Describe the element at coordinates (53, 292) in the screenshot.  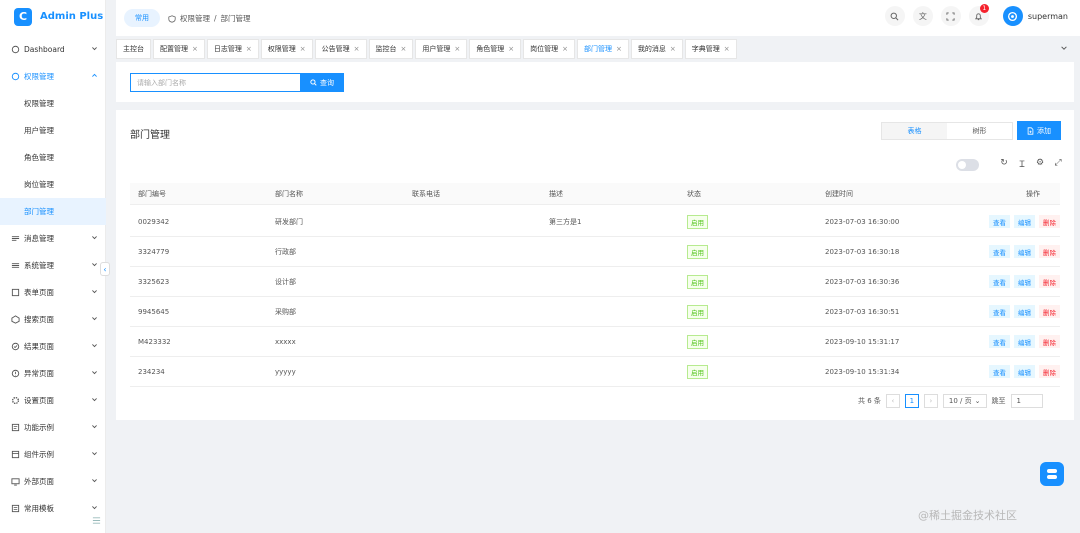
I see `sidebar-item-4: 表单页面` at that location.